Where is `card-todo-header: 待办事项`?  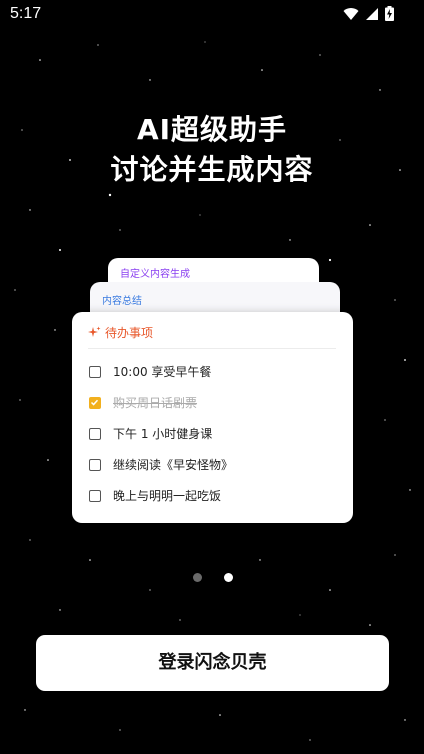
card-todo-header: 待办事项 is located at coordinates (120, 332).